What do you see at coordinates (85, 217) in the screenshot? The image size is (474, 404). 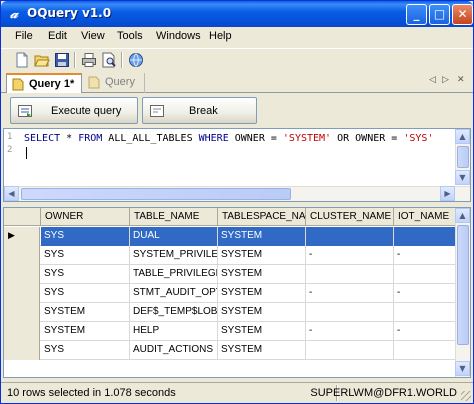 I see `column-header-owner: OWNER` at bounding box center [85, 217].